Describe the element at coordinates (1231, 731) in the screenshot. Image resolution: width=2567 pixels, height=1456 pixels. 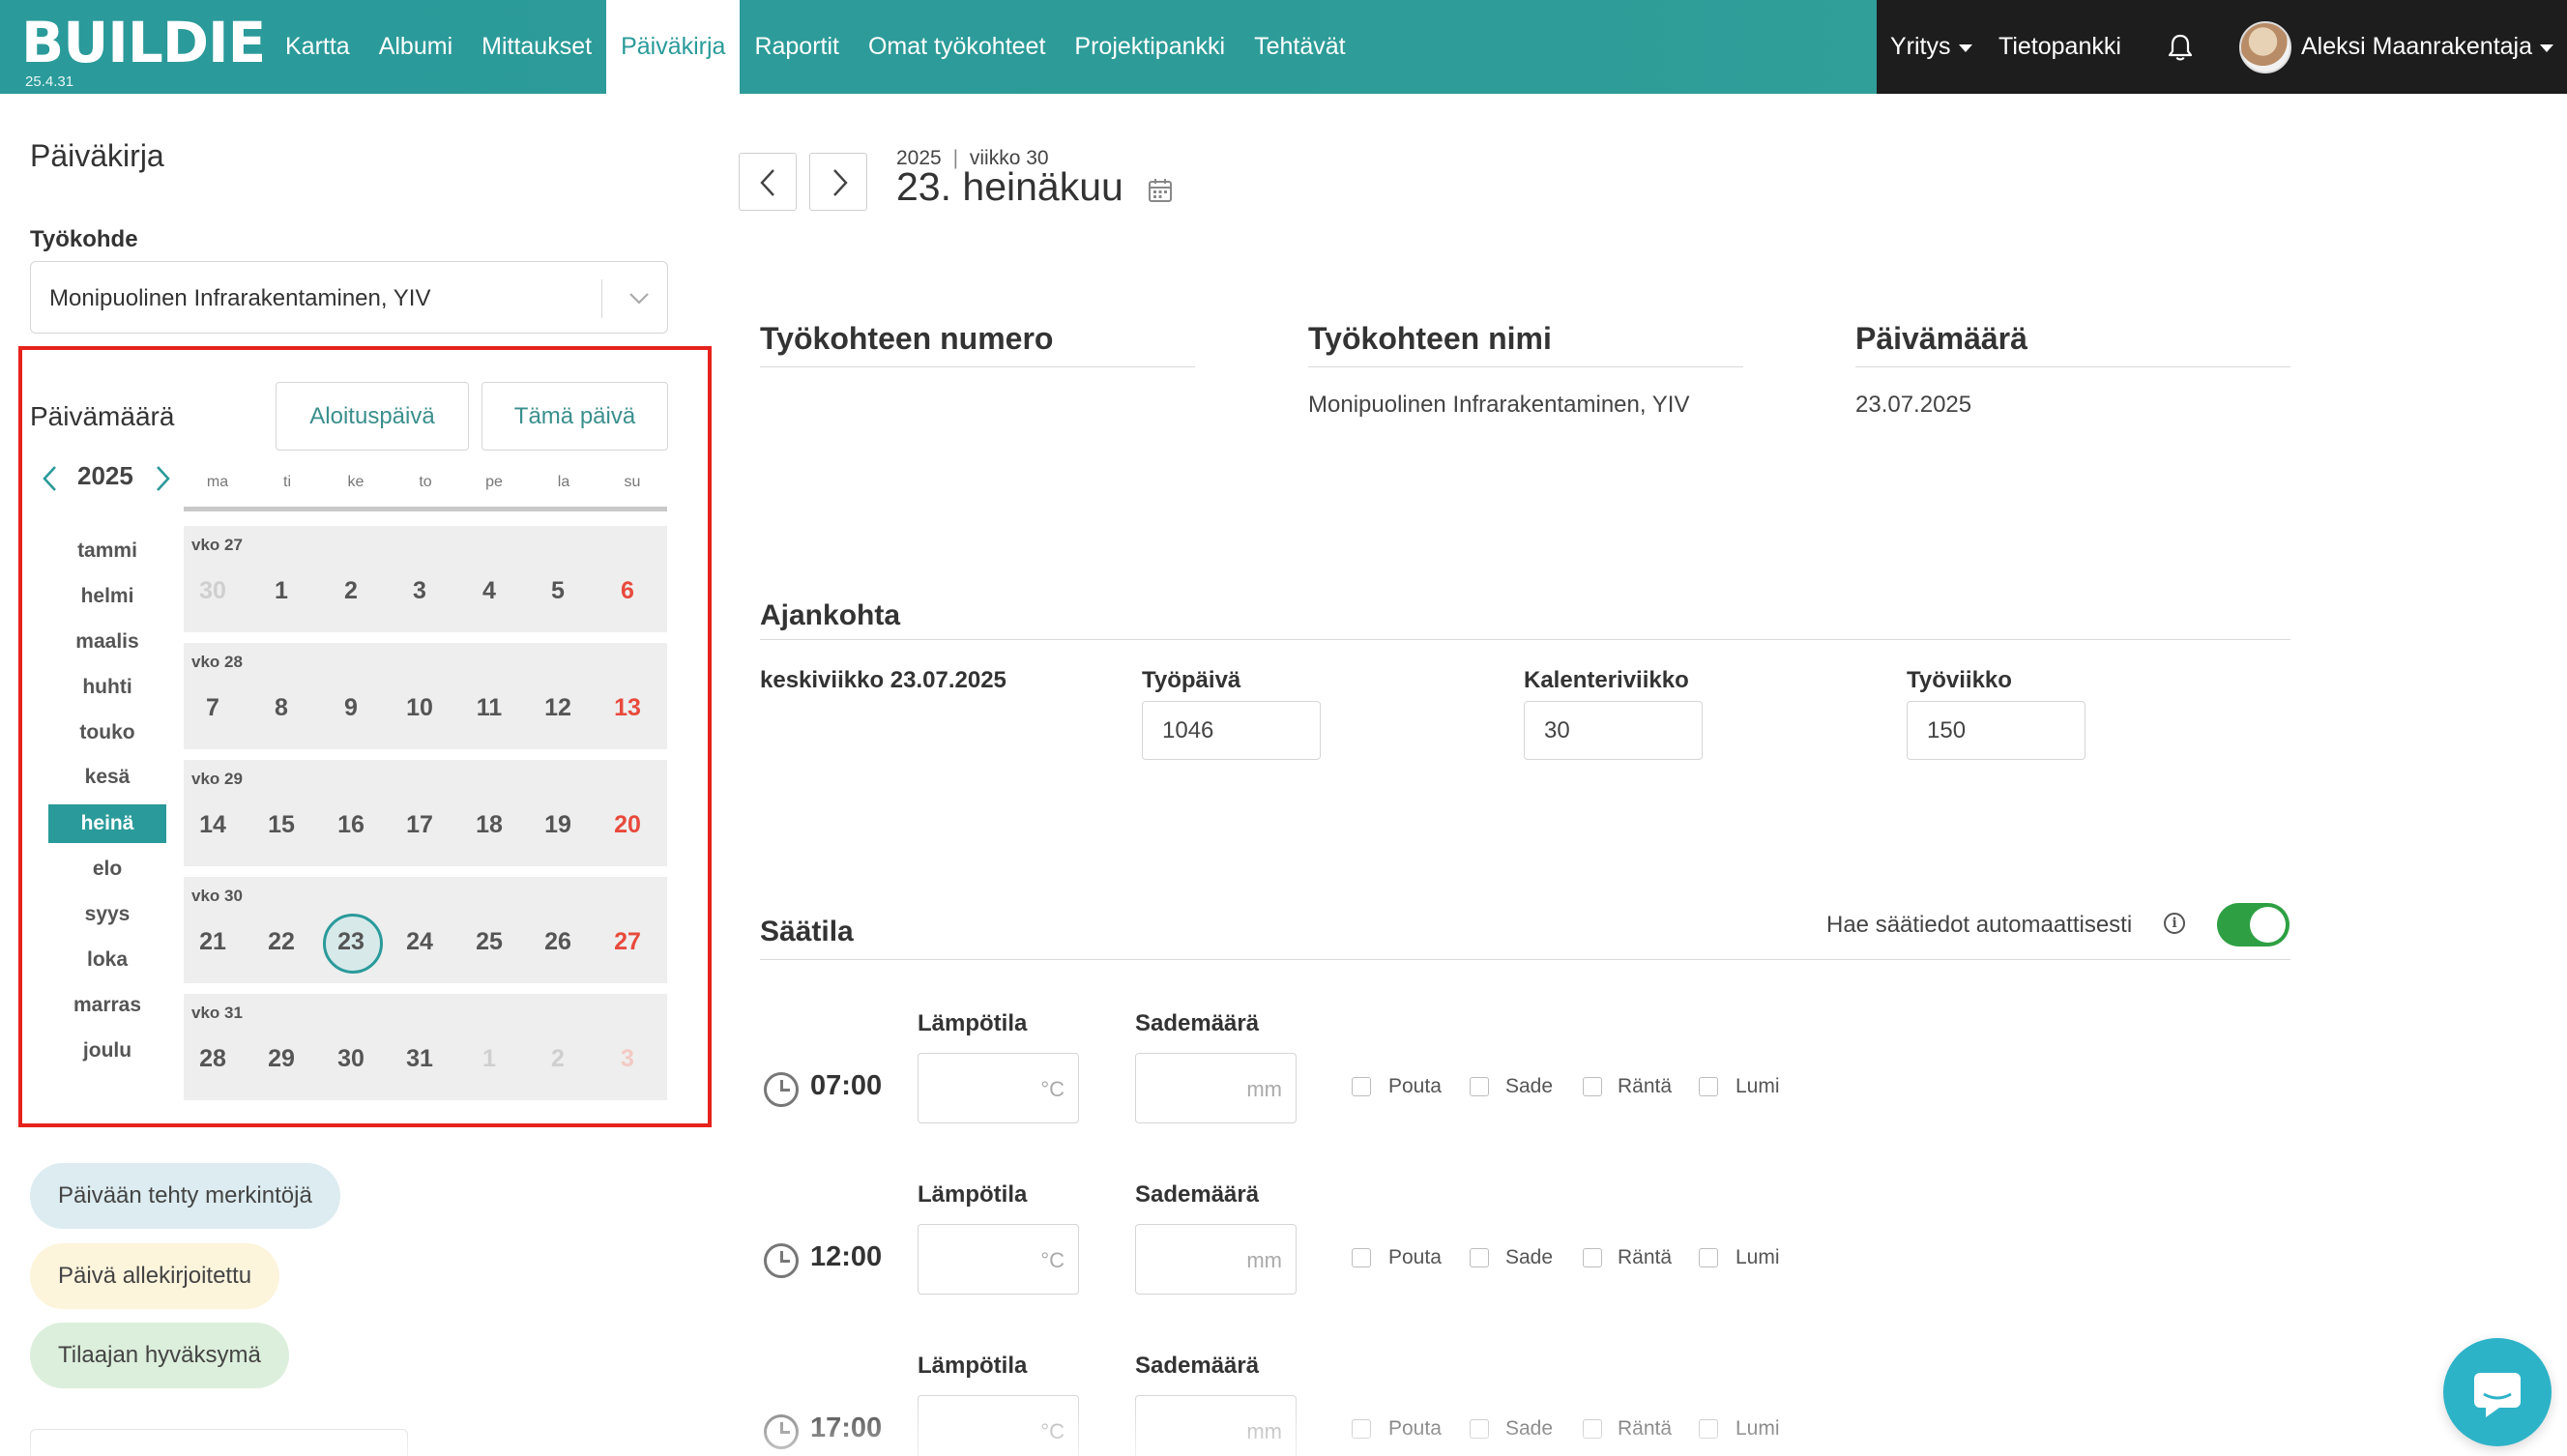
I see `workday-field: 1046` at that location.